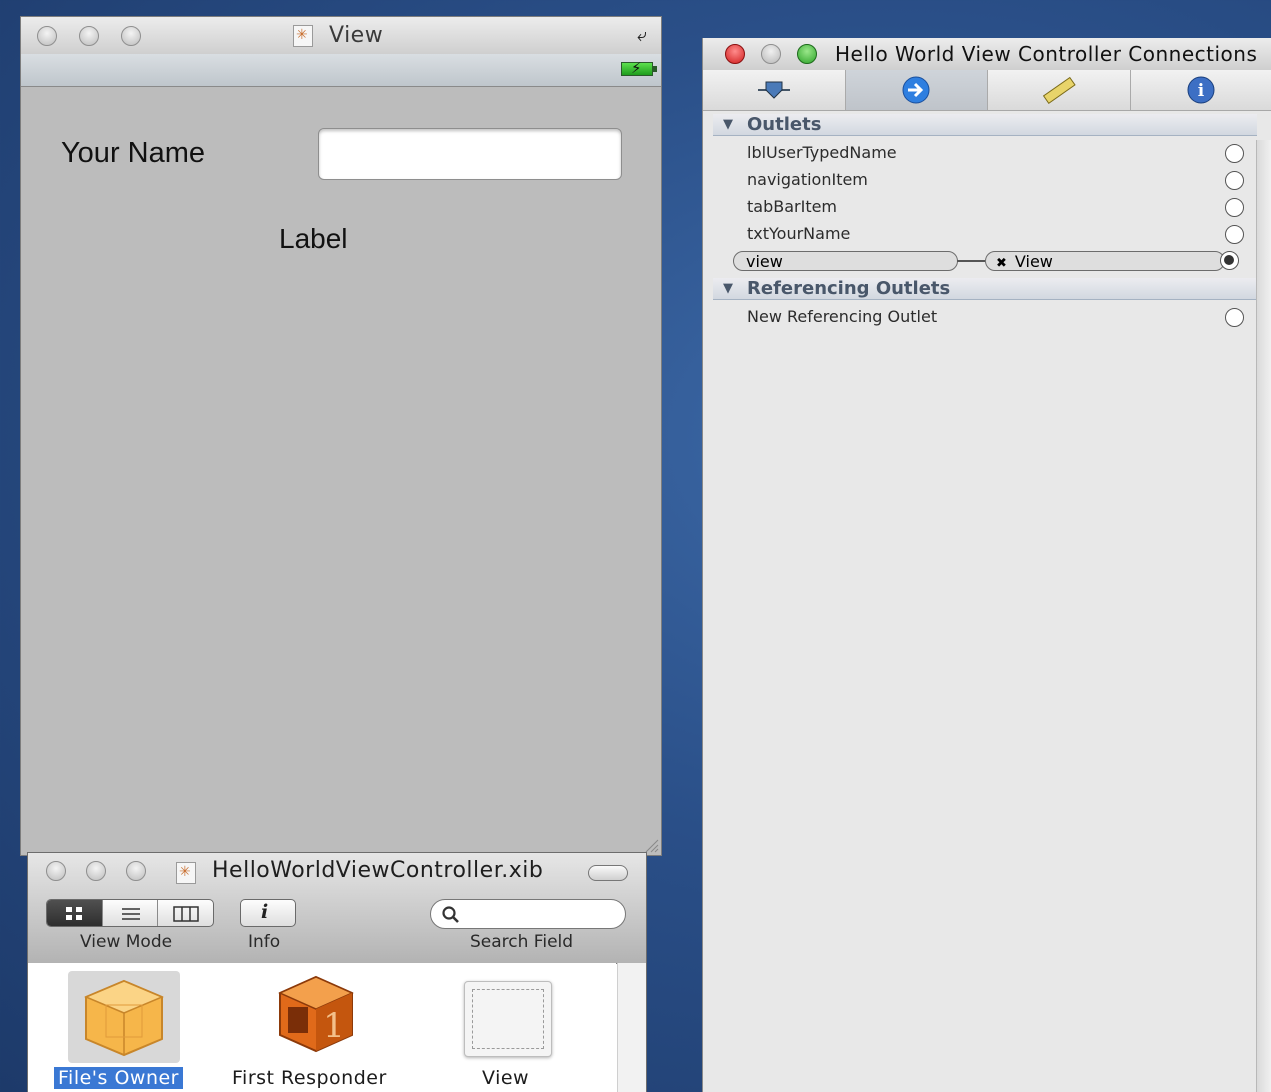 Image resolution: width=1271 pixels, height=1092 pixels. I want to click on files-owner-icon, so click(124, 1018).